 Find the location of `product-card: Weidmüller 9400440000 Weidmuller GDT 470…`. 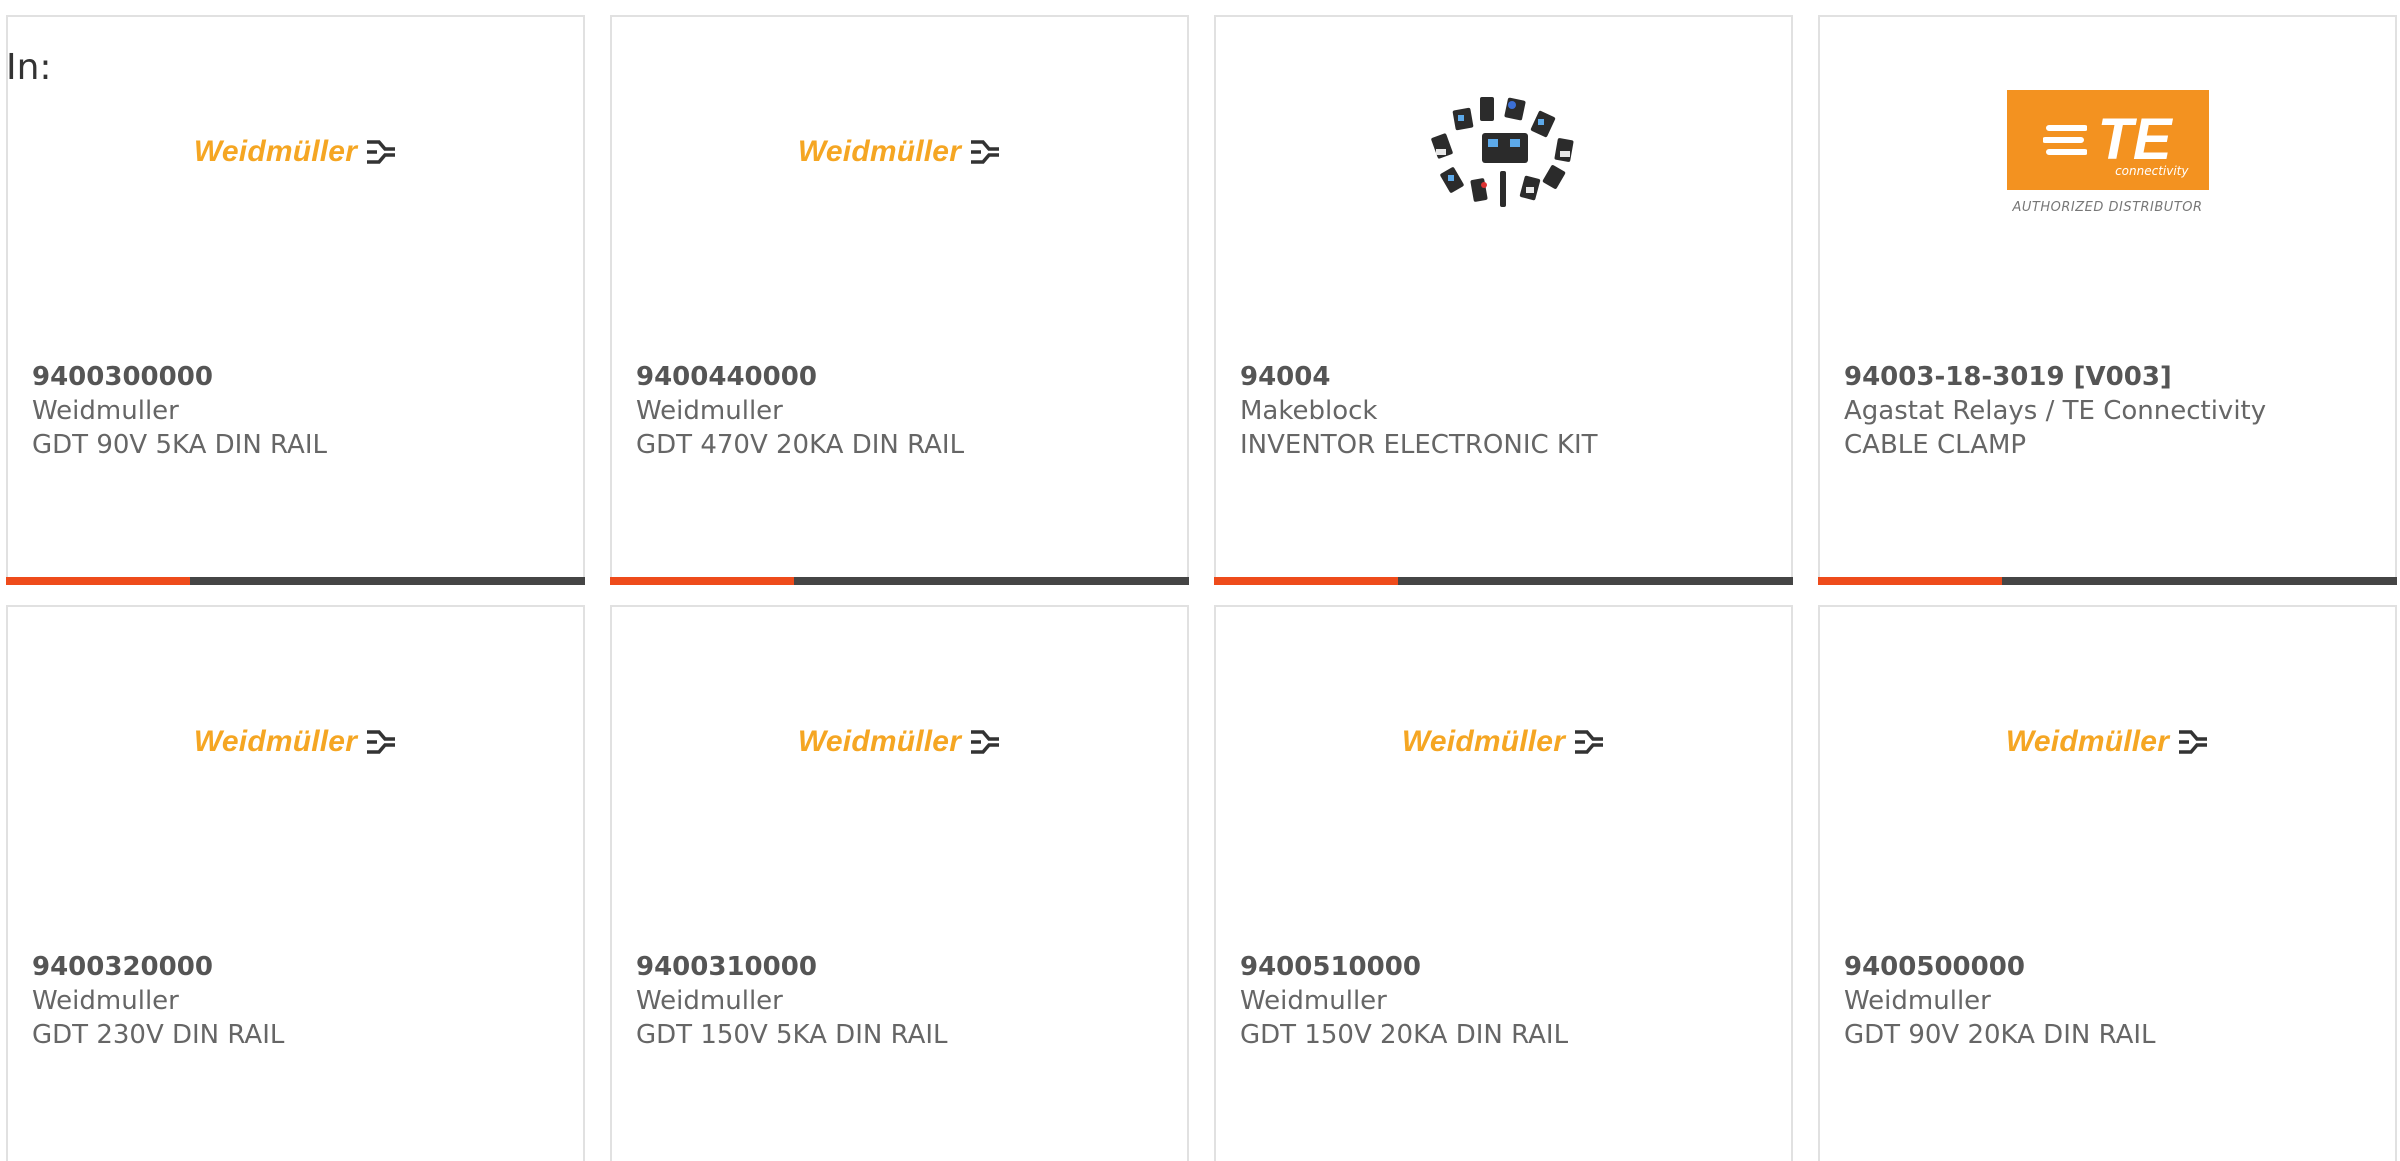

product-card: Weidmüller 9400440000 Weidmuller GDT 470… is located at coordinates (899, 300).